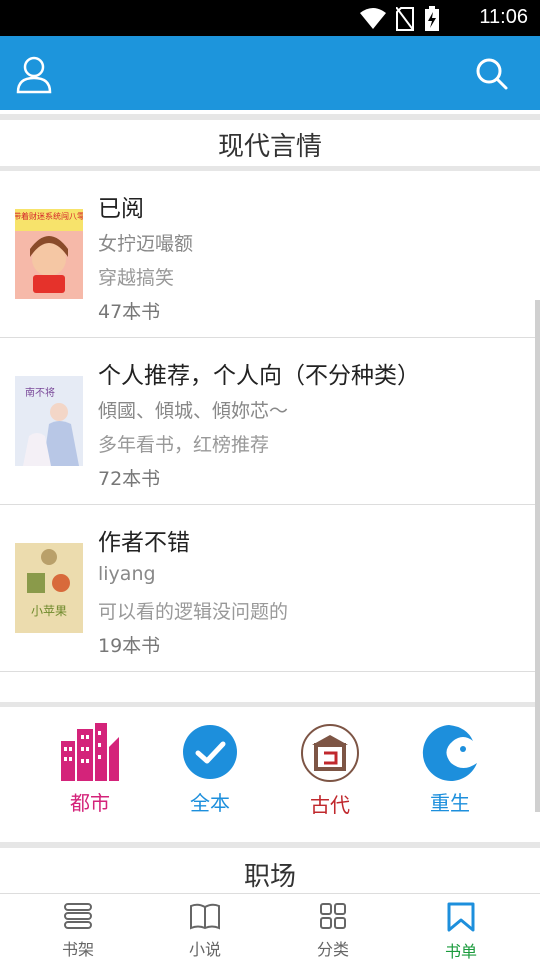 The width and height of the screenshot is (540, 962). I want to click on category-row: 都市 全本 古代 重生, so click(270, 774).